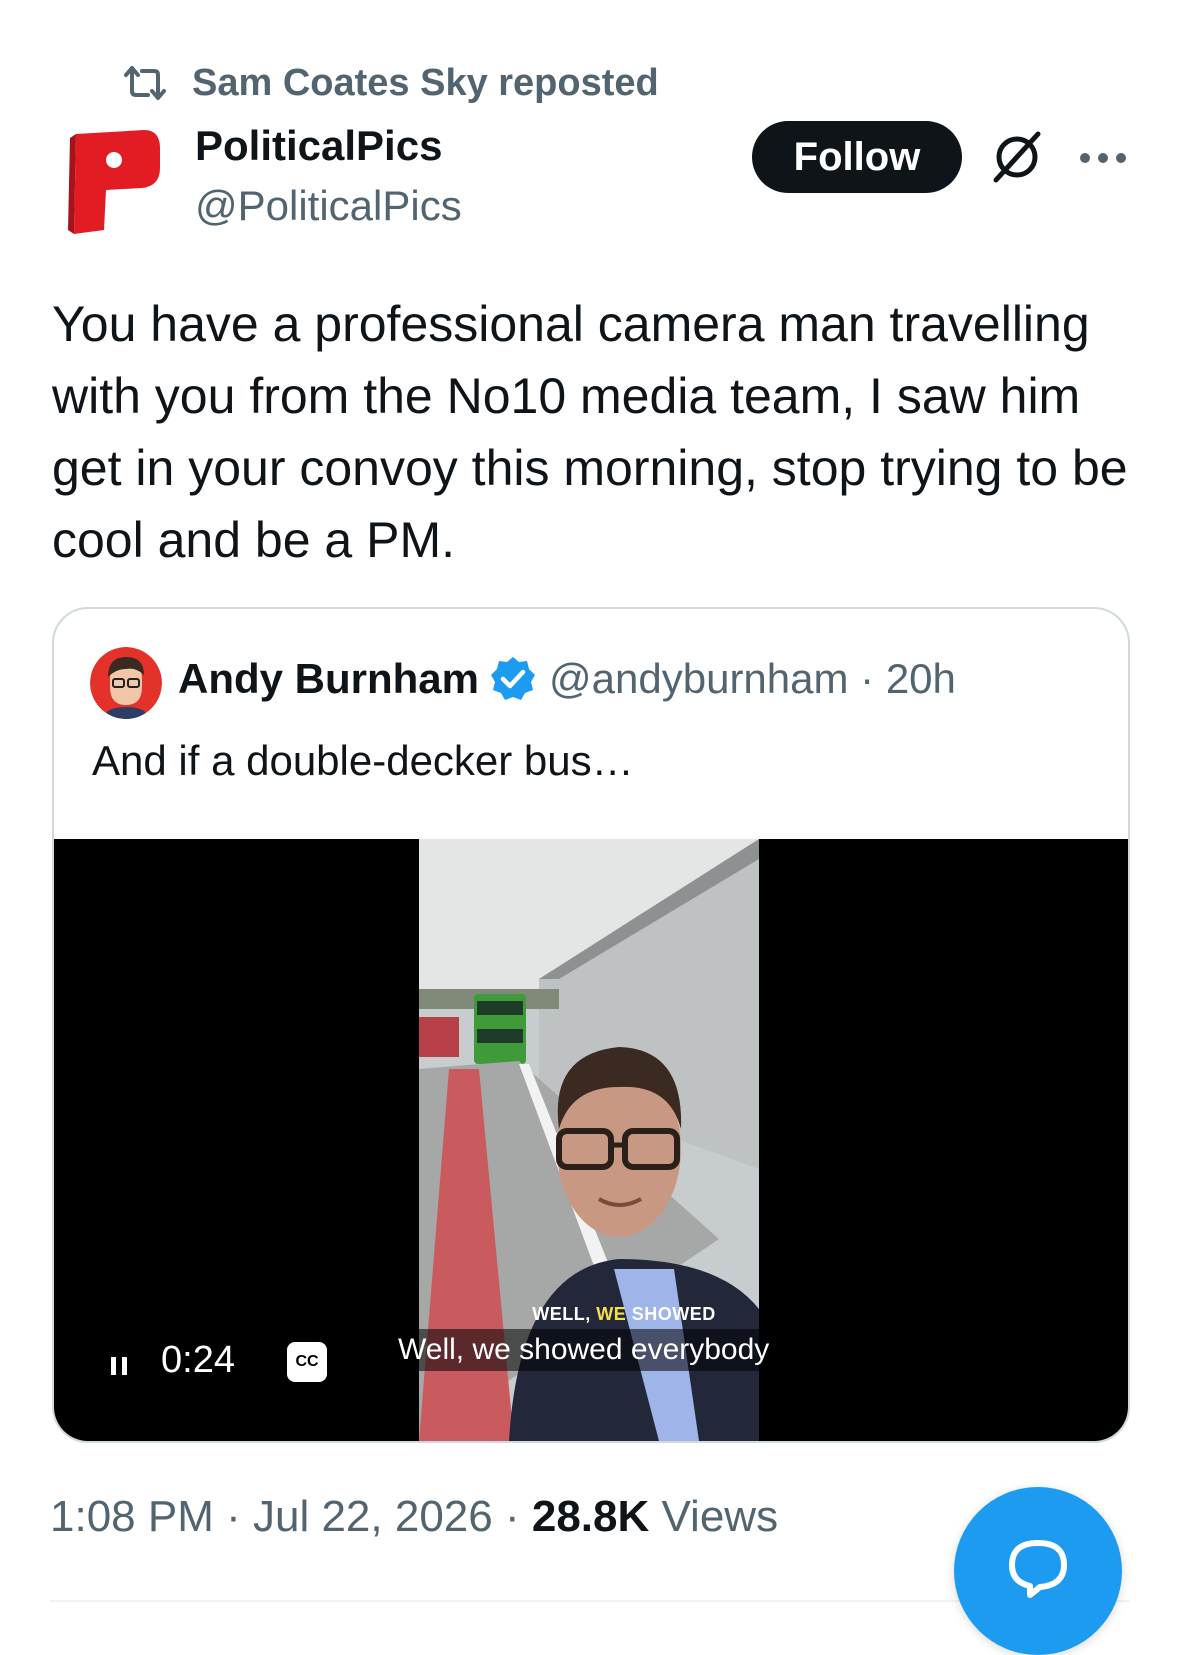 This screenshot has height=1655, width=1179. What do you see at coordinates (425, 82) in the screenshot?
I see `repost-text: Sam Coates Sky reposted` at bounding box center [425, 82].